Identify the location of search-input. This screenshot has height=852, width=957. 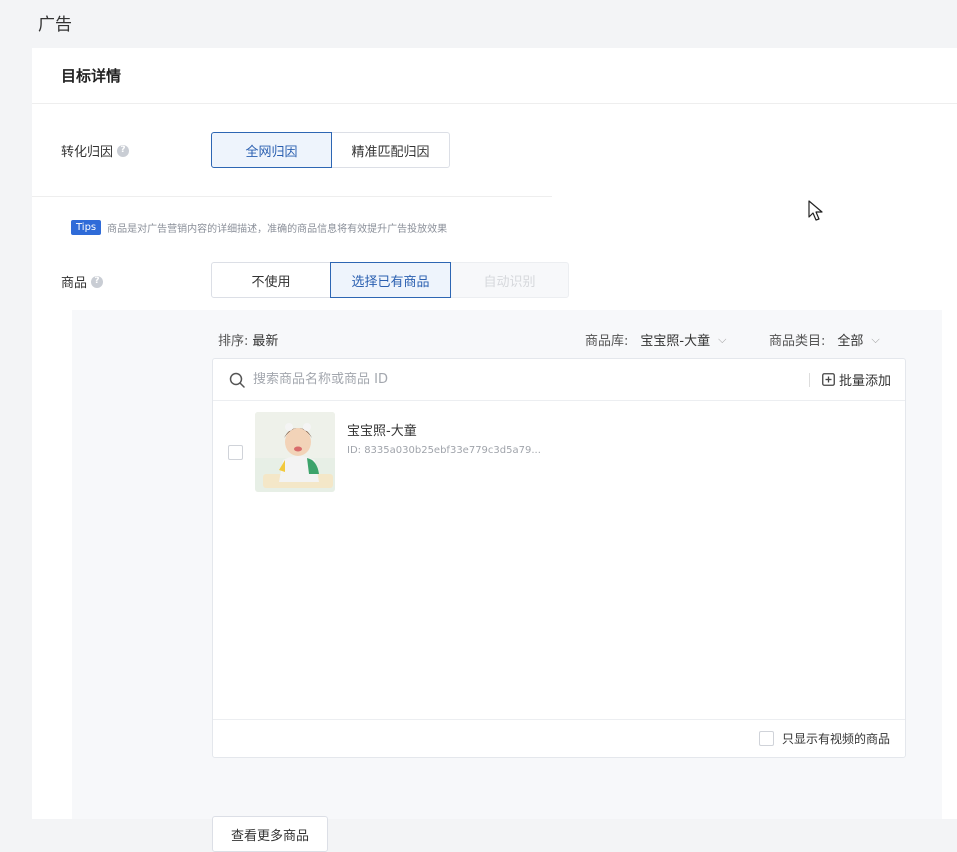
(463, 379).